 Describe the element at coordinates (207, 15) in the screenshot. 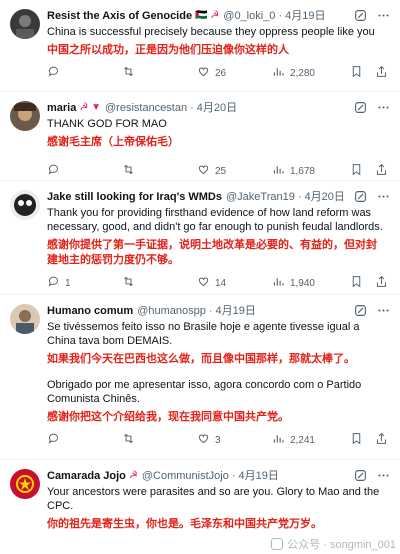

I see `user-badges: 🇵🇸 ☭` at that location.